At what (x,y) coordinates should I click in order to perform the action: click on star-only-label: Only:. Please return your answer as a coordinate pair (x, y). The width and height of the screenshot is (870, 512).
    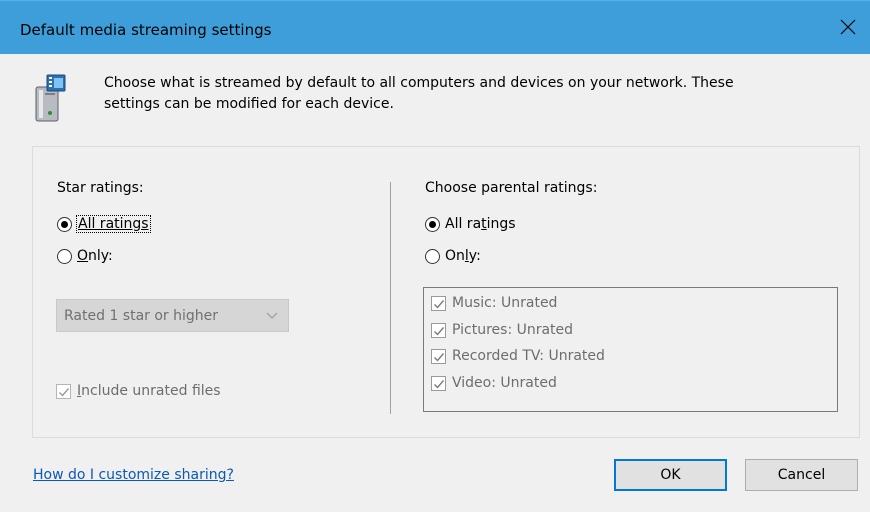
    Looking at the image, I should click on (95, 256).